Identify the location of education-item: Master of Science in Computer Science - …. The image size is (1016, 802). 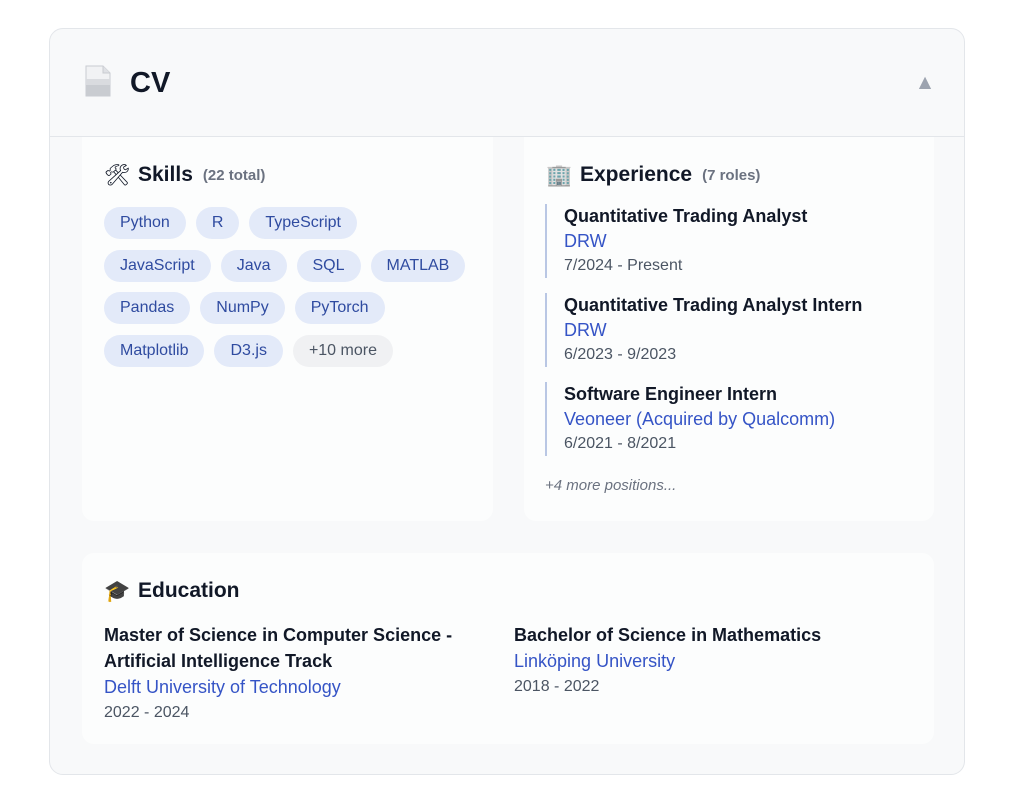
(309, 673).